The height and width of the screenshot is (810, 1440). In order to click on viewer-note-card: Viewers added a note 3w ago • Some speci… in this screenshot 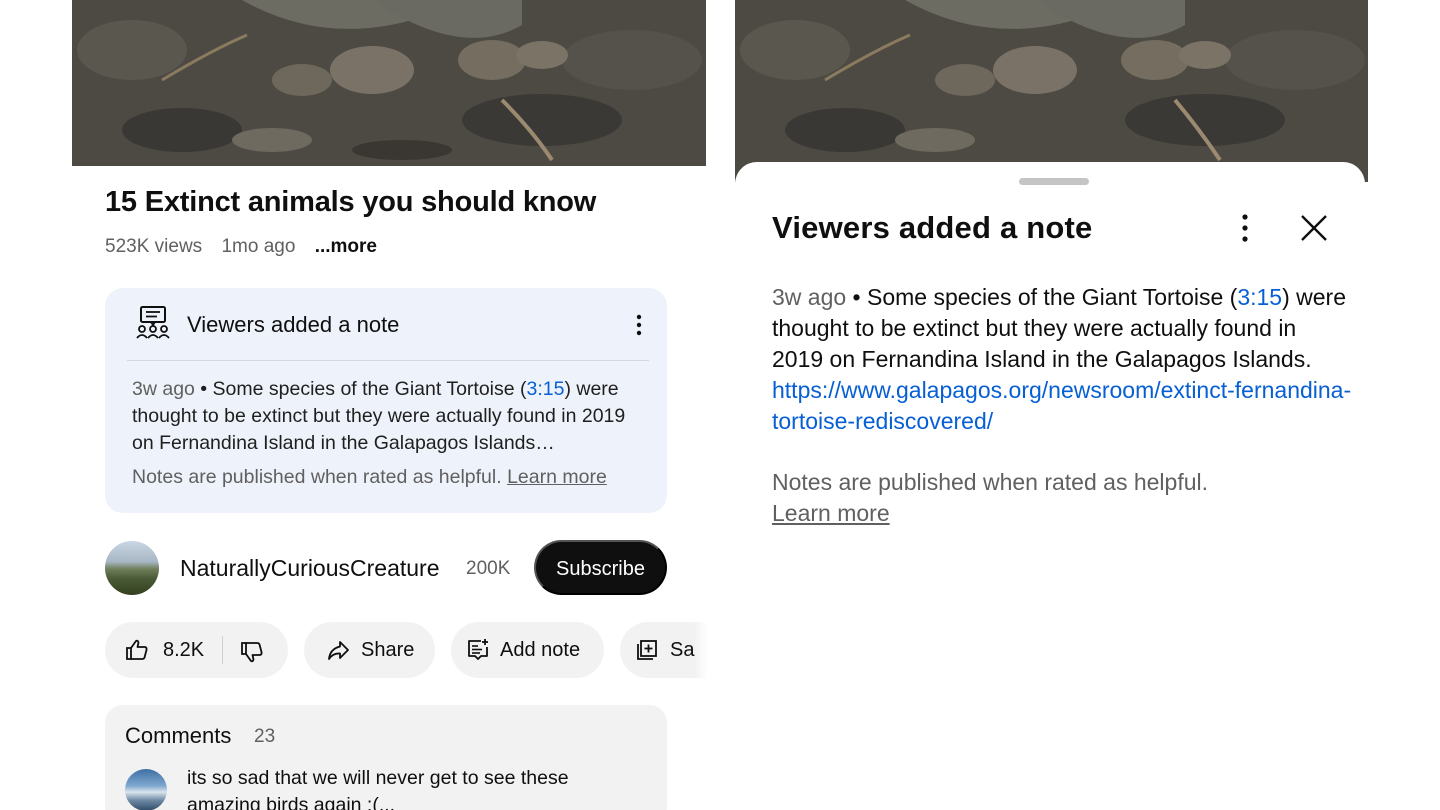, I will do `click(386, 400)`.